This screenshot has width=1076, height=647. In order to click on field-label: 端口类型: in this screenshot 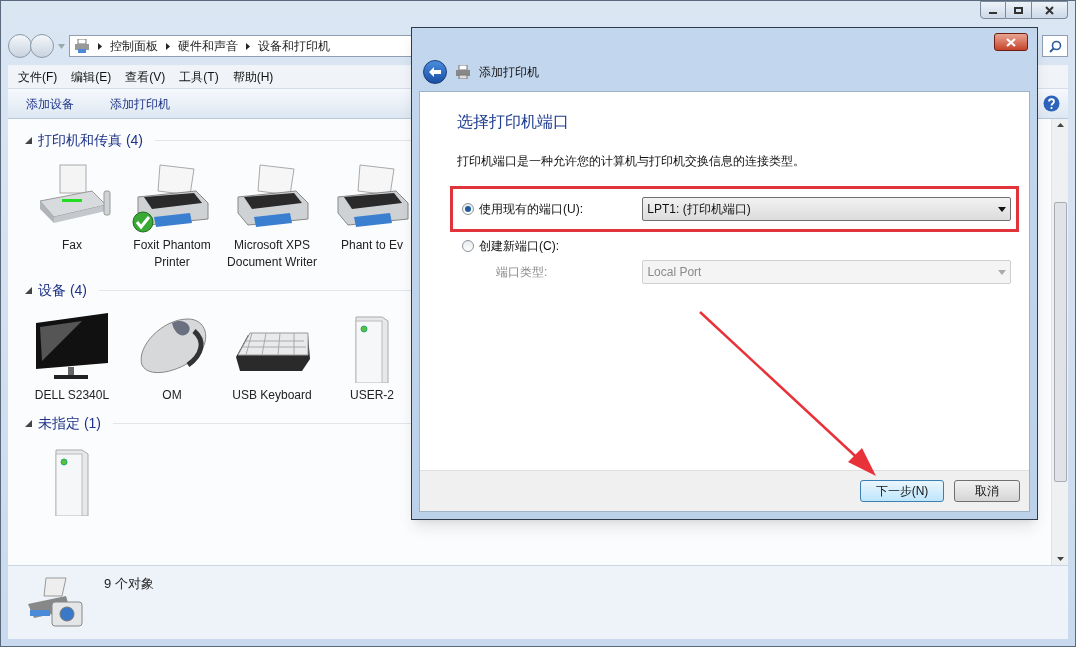, I will do `click(522, 272)`.